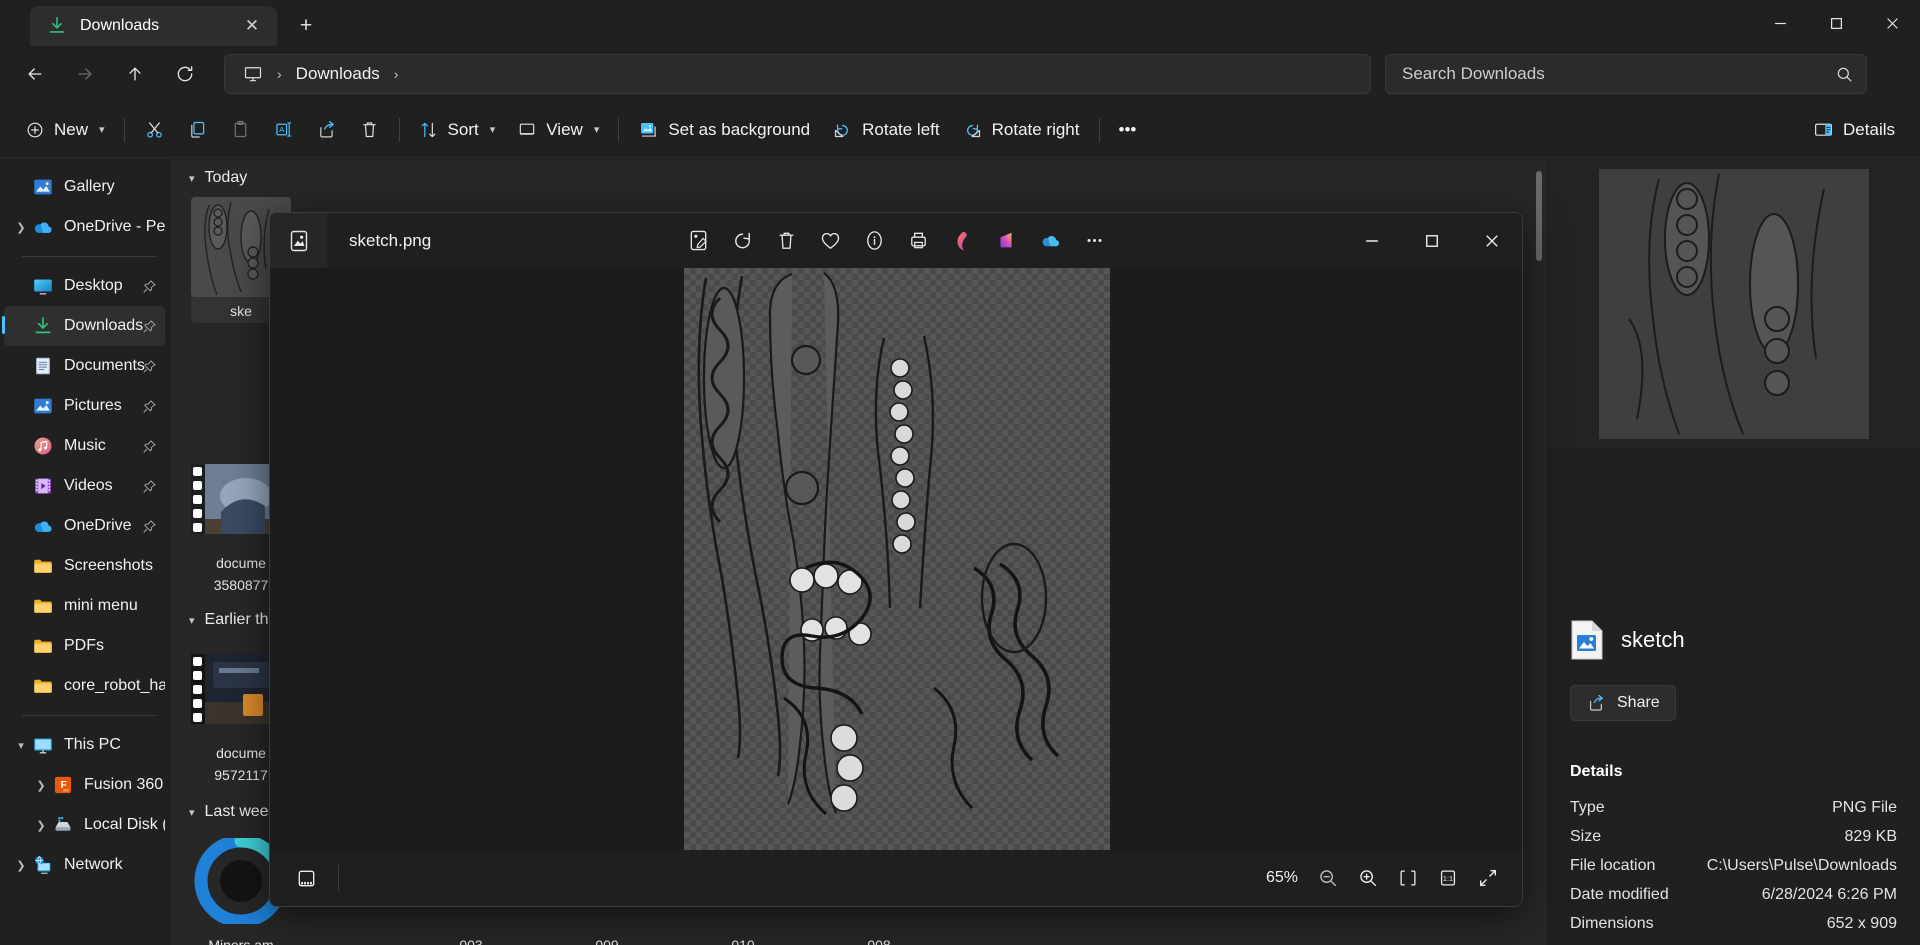  Describe the element at coordinates (124, 824) in the screenshot. I see `sidebar-item-label: Local Disk (C` at that location.